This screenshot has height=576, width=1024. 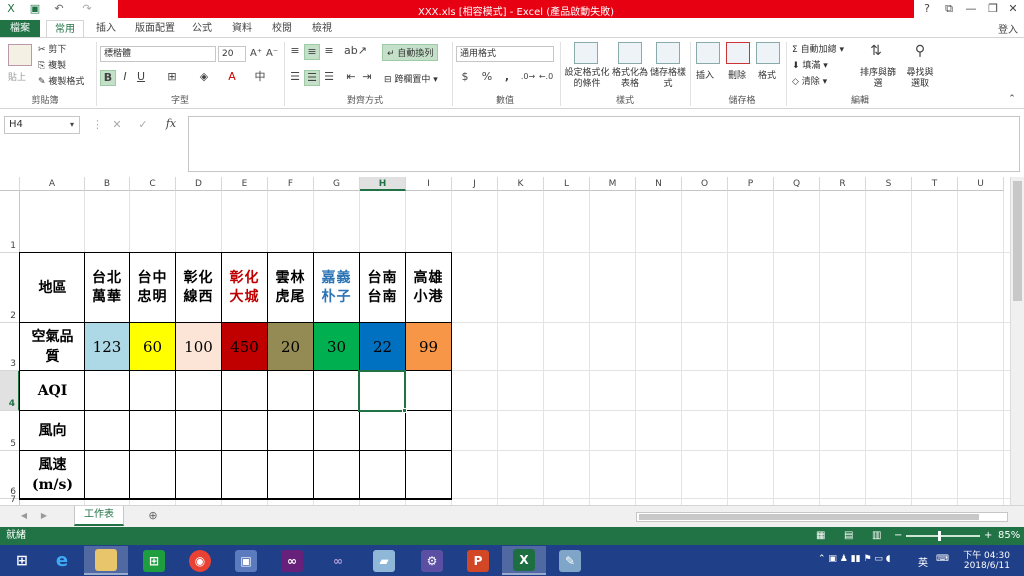 I want to click on row-header: 3, so click(x=10, y=347).